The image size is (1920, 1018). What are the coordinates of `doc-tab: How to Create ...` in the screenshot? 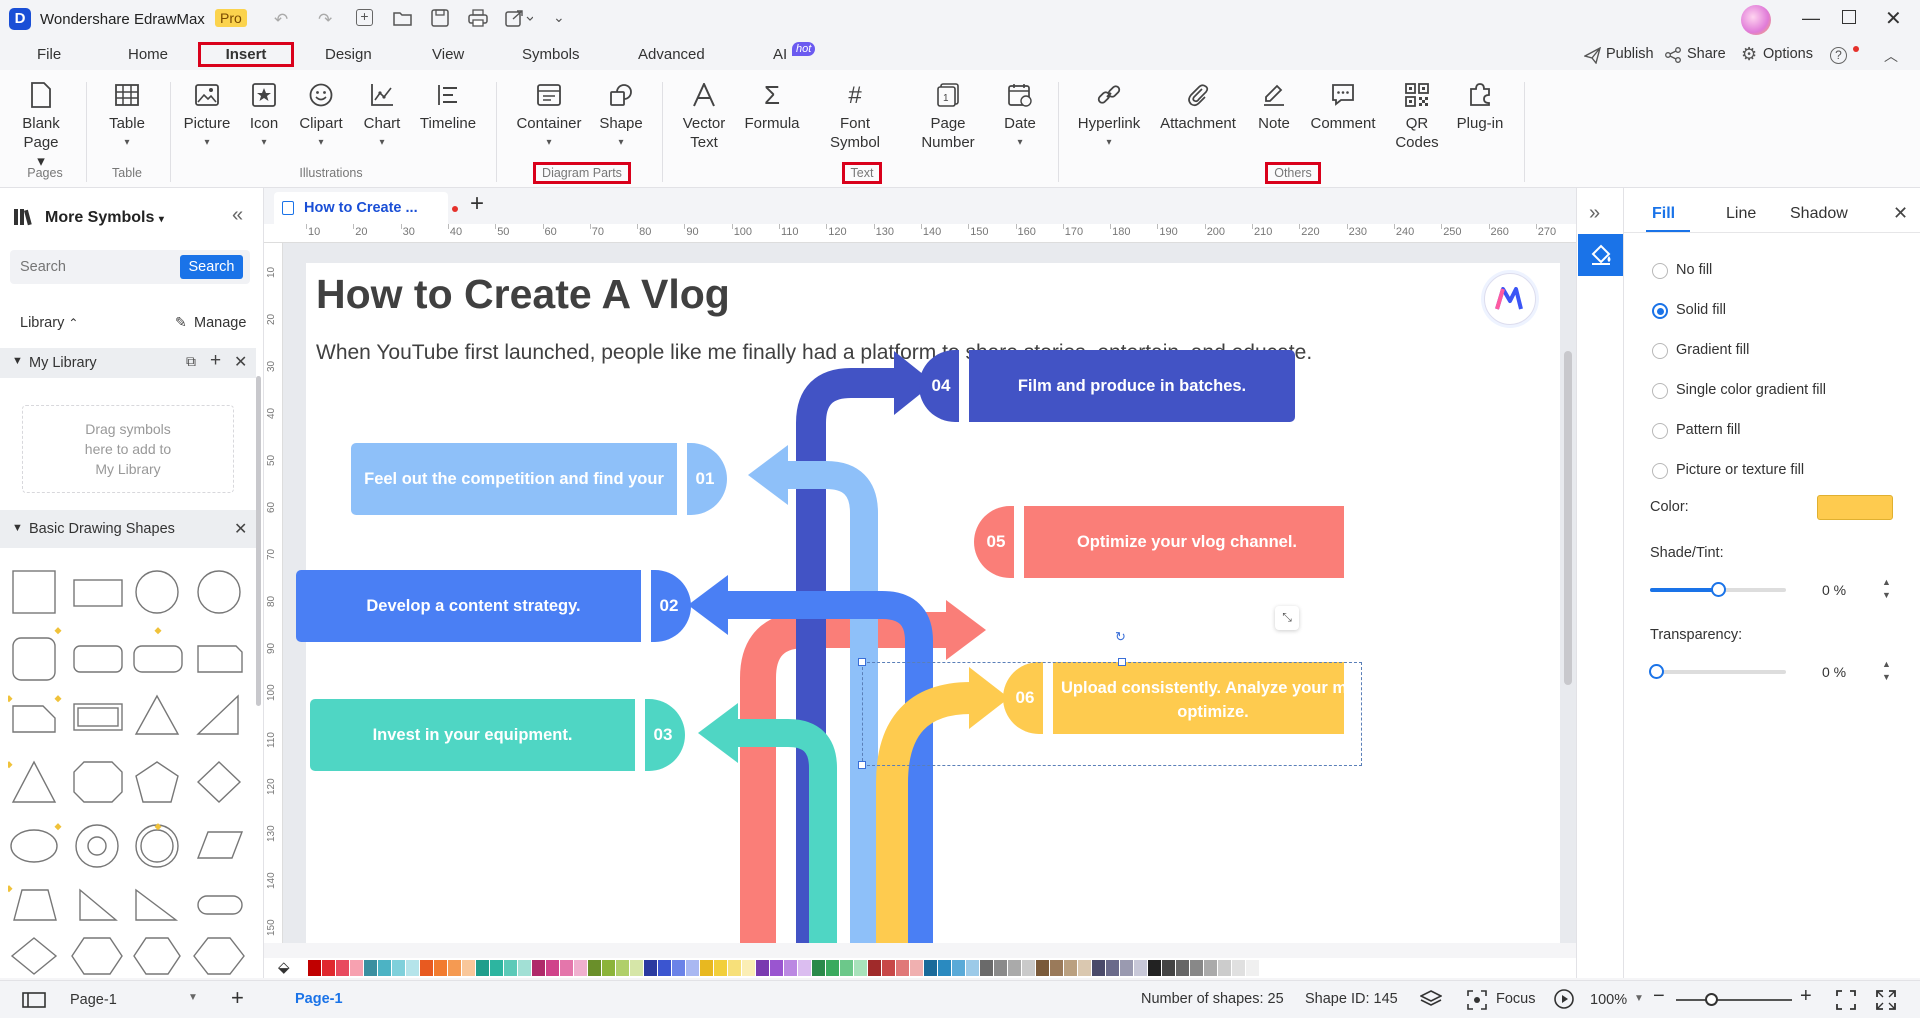 It's located at (366, 208).